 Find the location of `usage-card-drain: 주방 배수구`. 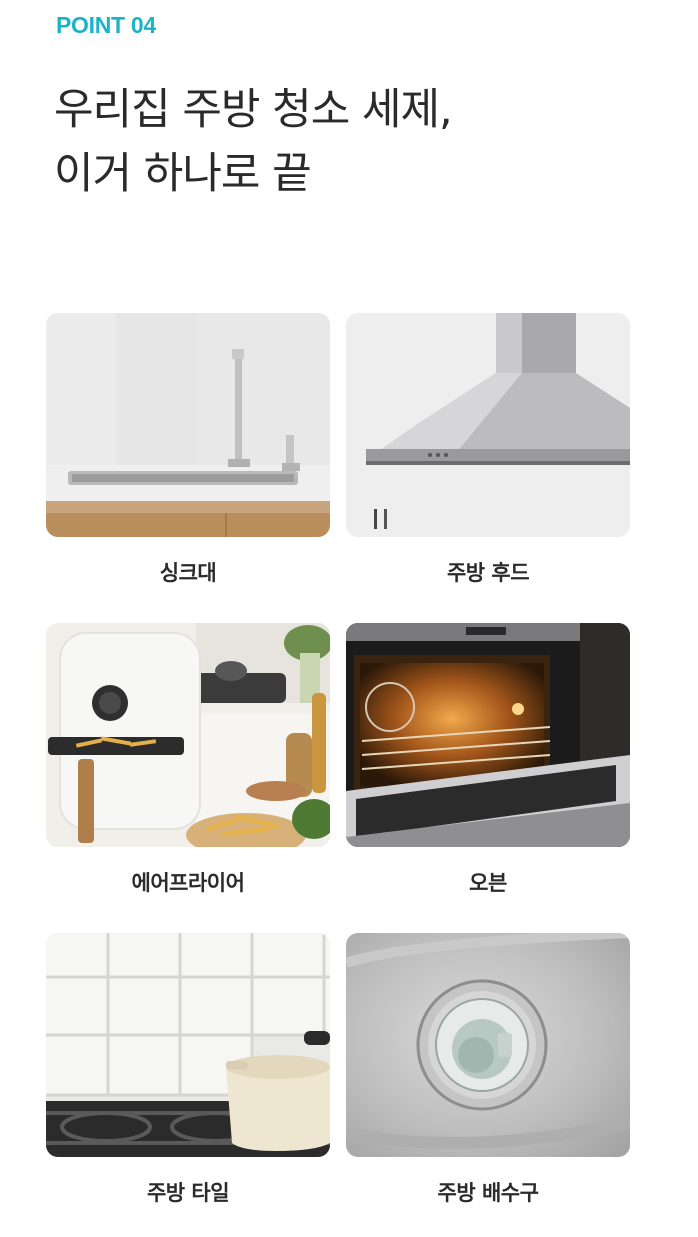

usage-card-drain: 주방 배수구 is located at coordinates (488, 1070).